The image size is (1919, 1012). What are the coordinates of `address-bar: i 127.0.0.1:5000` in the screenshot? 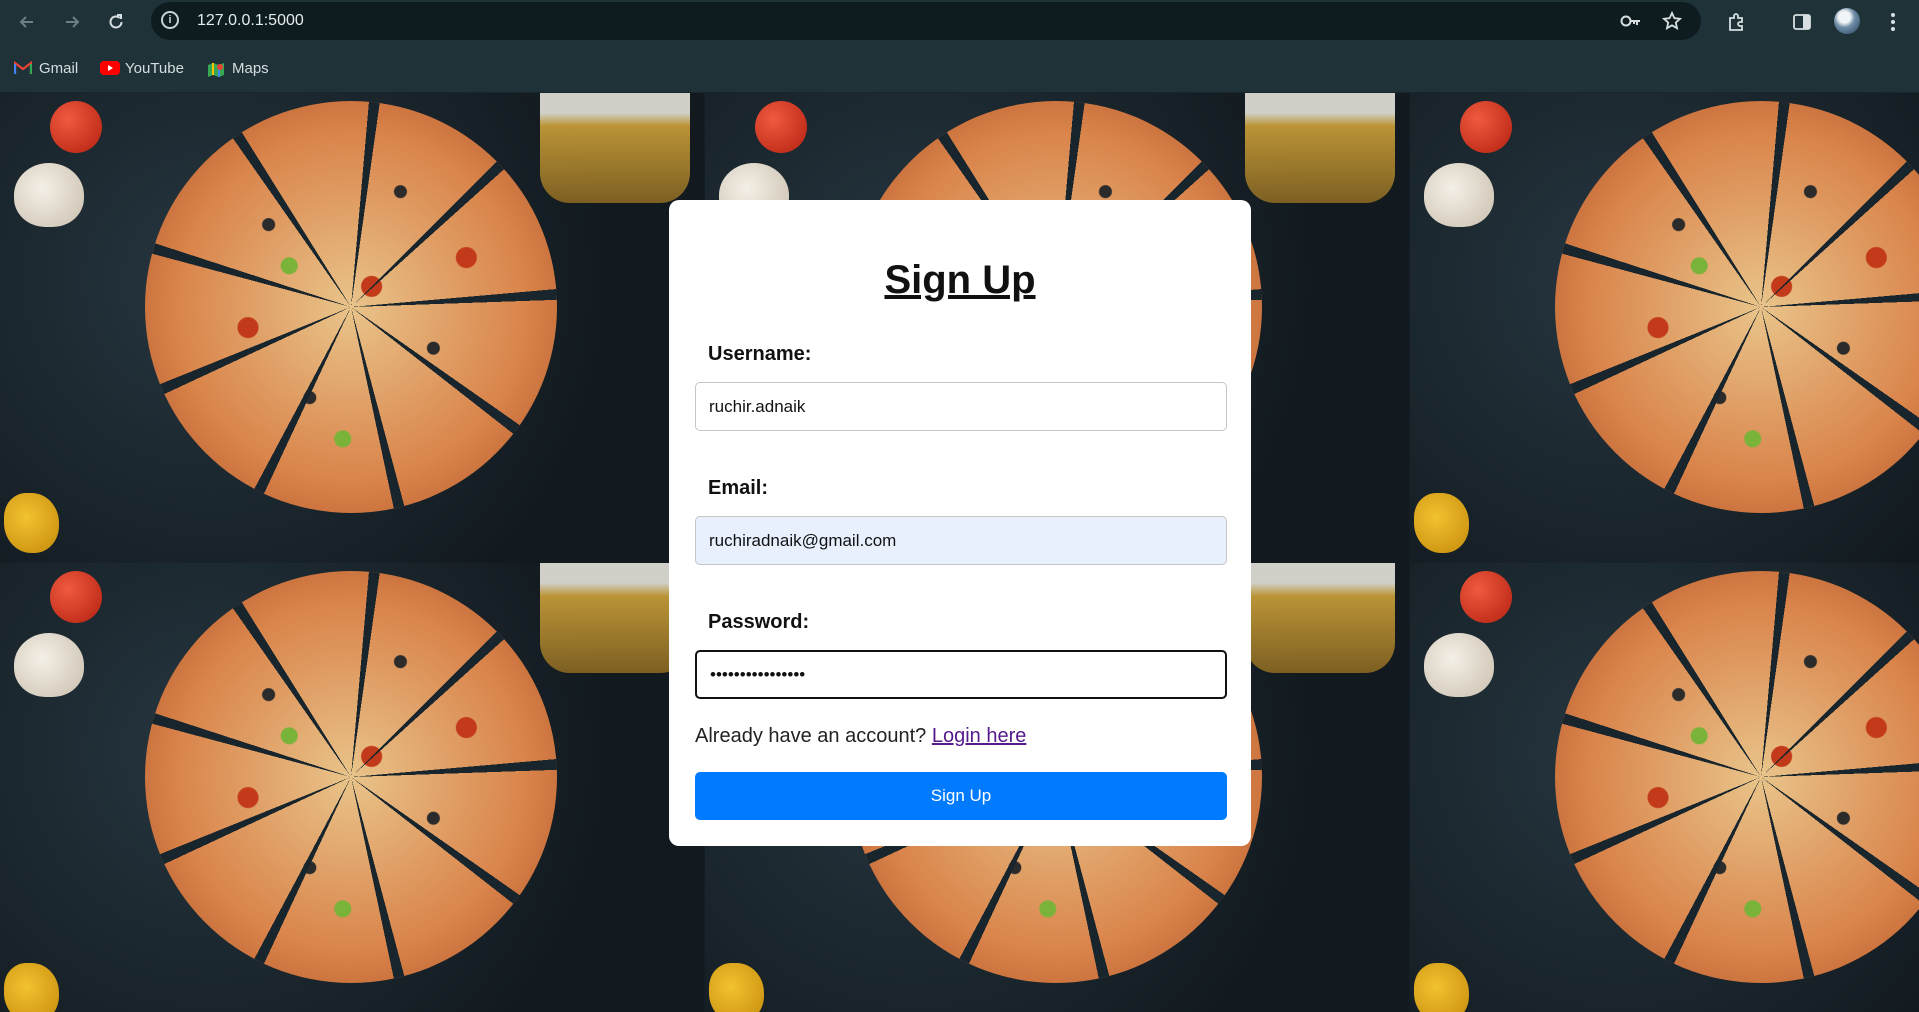 It's located at (926, 21).